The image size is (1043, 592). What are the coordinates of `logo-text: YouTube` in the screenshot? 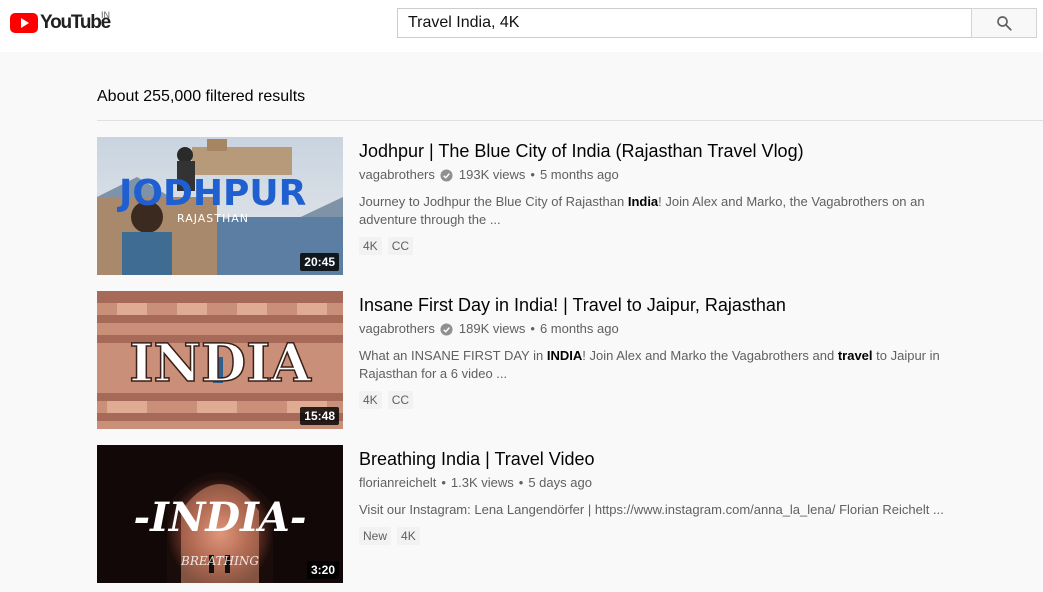 It's located at (75, 22).